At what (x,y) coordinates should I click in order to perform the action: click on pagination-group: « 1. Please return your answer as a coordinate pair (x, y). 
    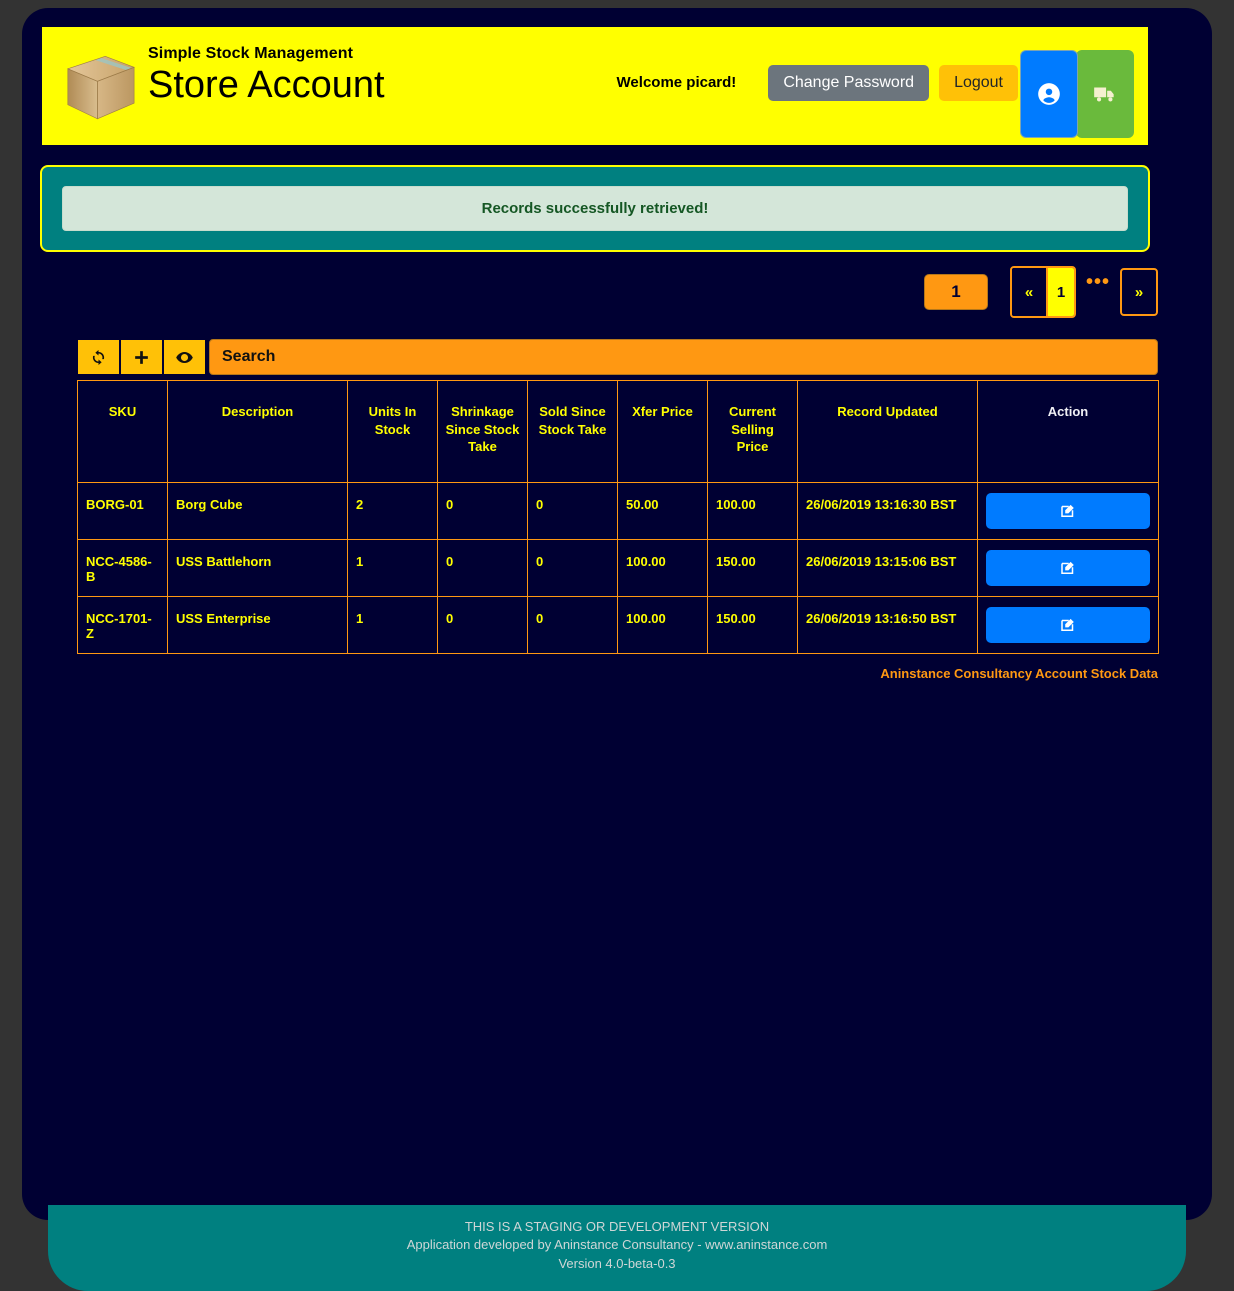
    Looking at the image, I should click on (1042, 292).